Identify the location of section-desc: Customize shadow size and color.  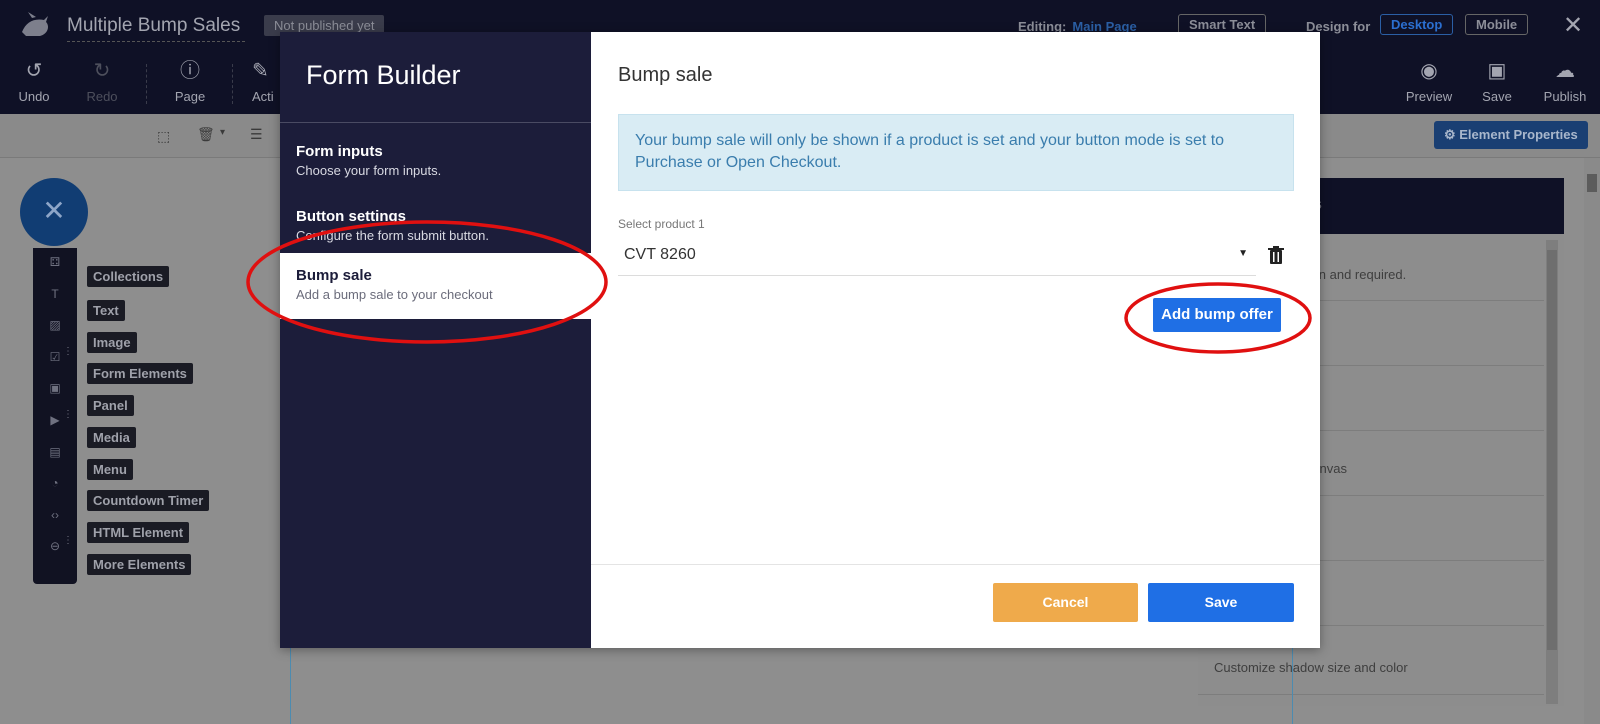
(1311, 667).